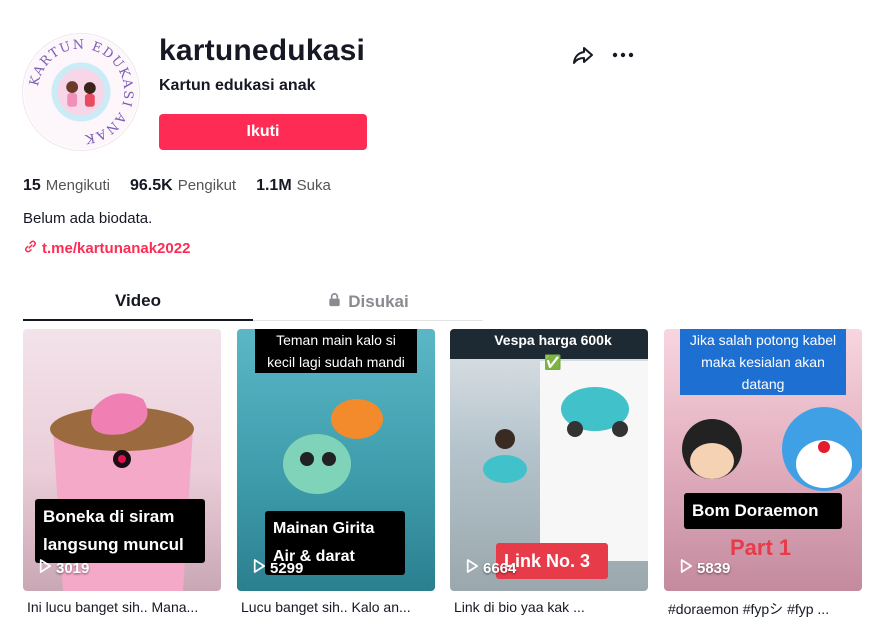  What do you see at coordinates (120, 531) in the screenshot?
I see `video-overlay-text: Boneka di siram langsung muncul` at bounding box center [120, 531].